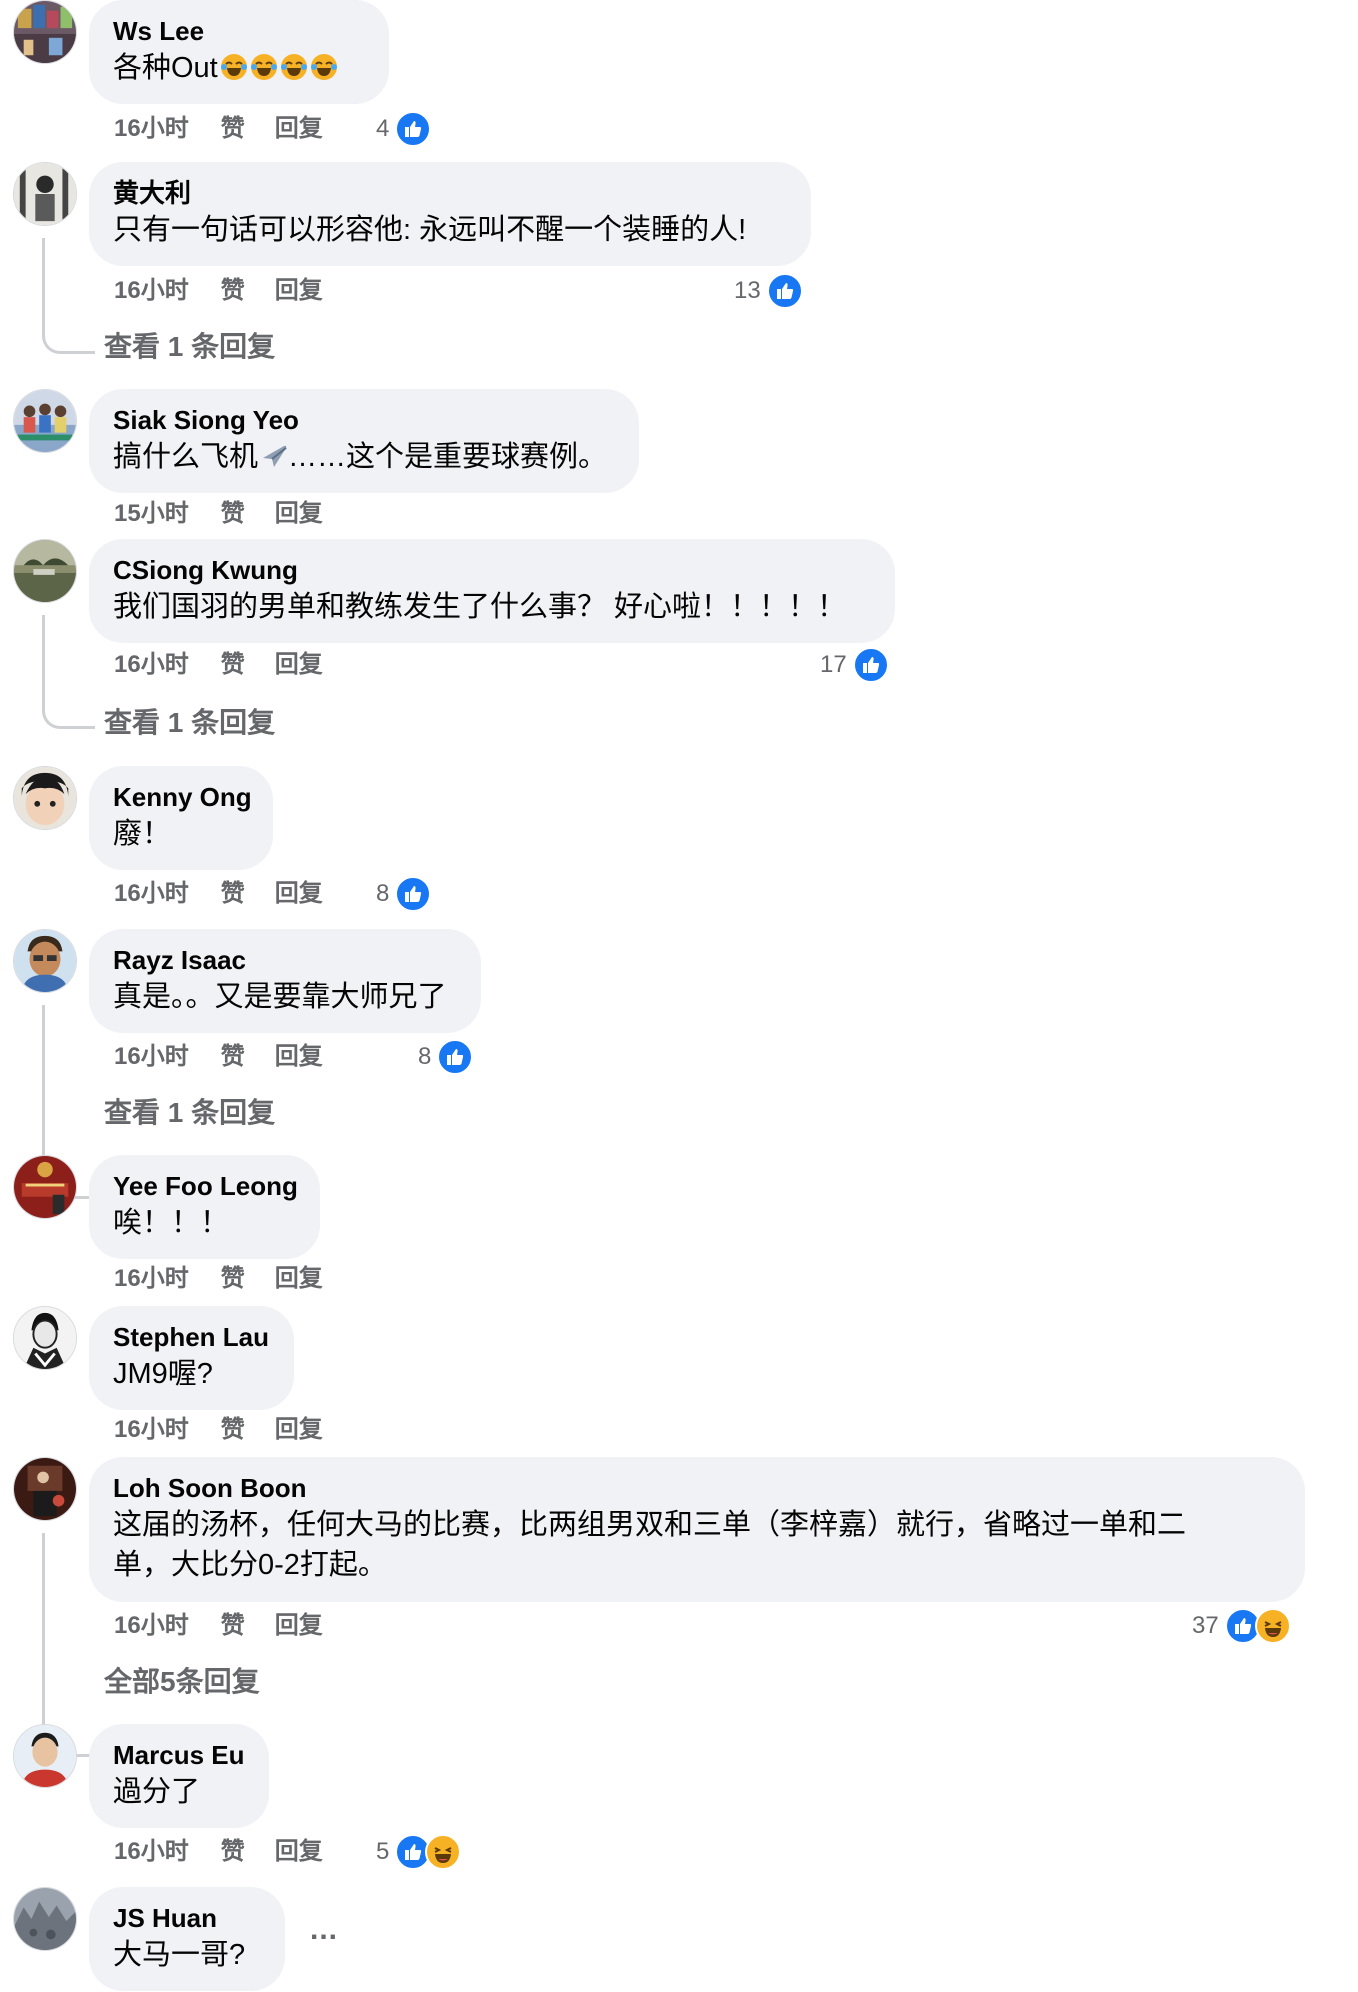 The width and height of the screenshot is (1358, 1992). Describe the element at coordinates (1241, 1626) in the screenshot. I see `reaction-summary: 37` at that location.